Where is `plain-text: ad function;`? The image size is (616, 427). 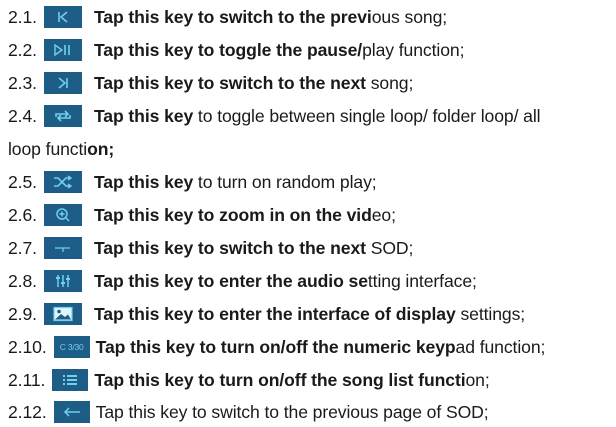 plain-text: ad function; is located at coordinates (500, 346).